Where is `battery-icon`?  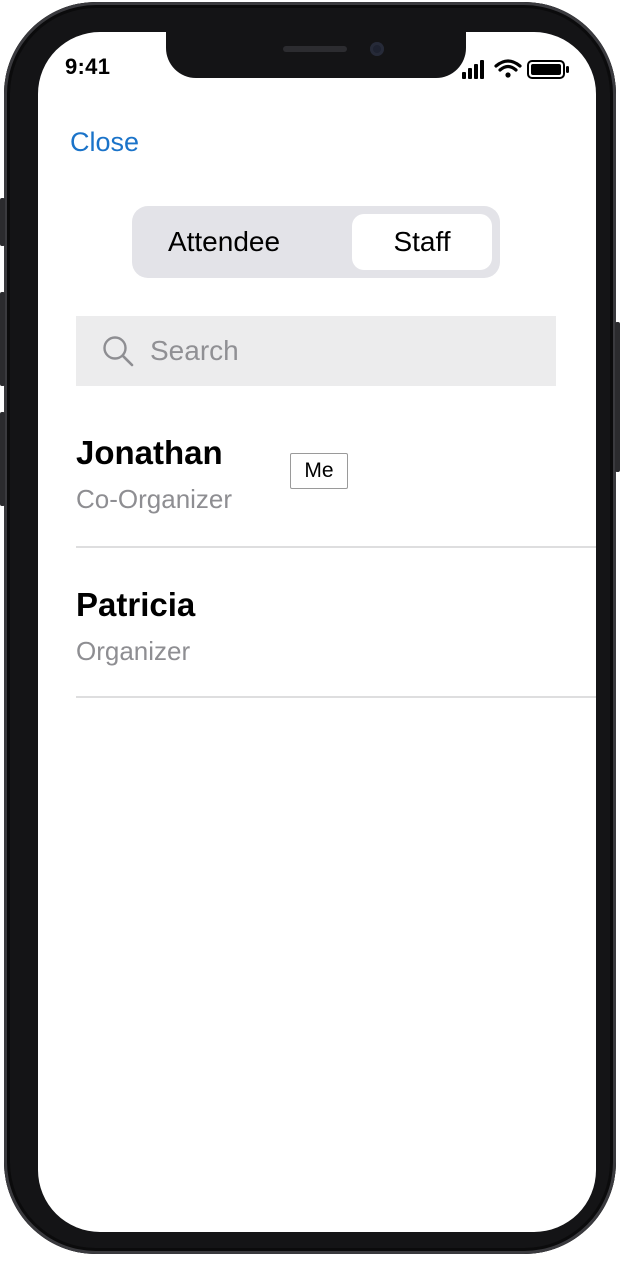
battery-icon is located at coordinates (548, 69).